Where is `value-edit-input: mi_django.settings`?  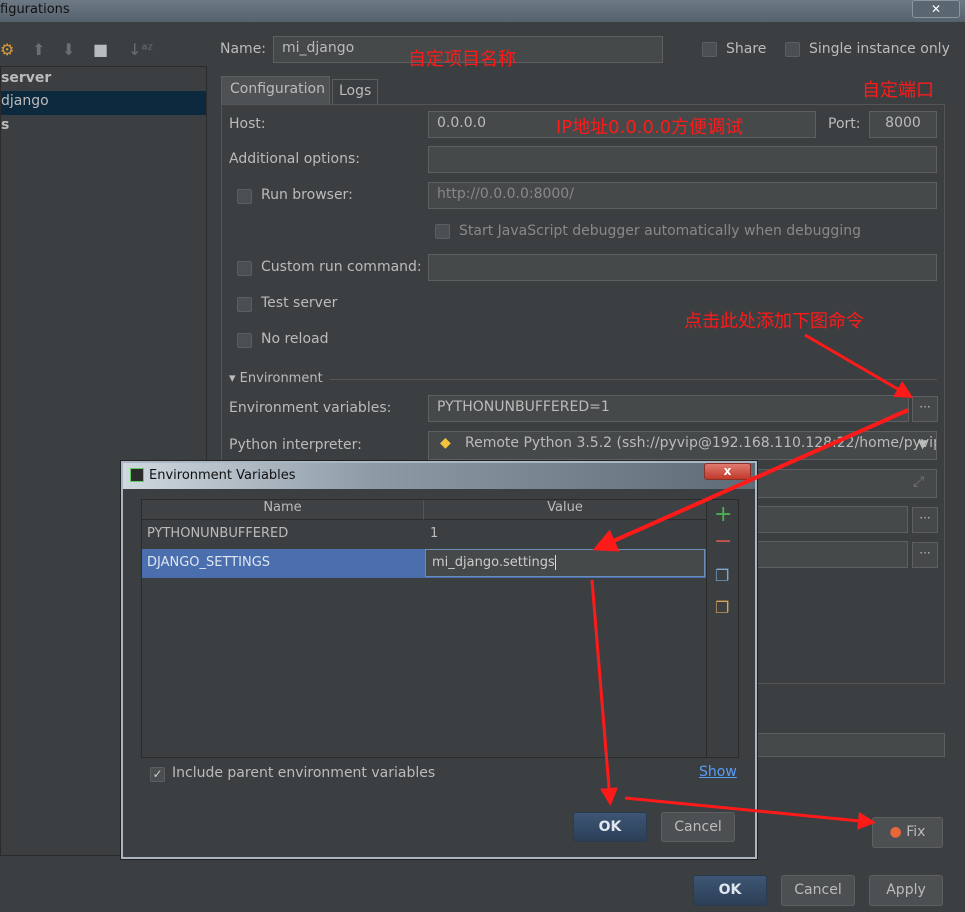
value-edit-input: mi_django.settings is located at coordinates (565, 563).